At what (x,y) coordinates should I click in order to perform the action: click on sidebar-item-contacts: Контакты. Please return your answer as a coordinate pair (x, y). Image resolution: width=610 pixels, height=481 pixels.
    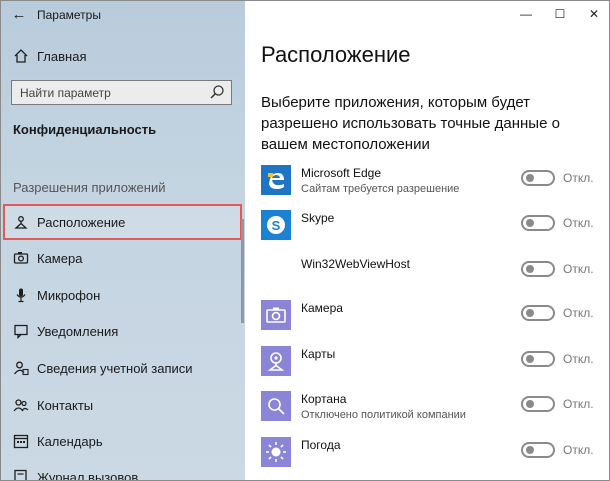
    Looking at the image, I should click on (123, 405).